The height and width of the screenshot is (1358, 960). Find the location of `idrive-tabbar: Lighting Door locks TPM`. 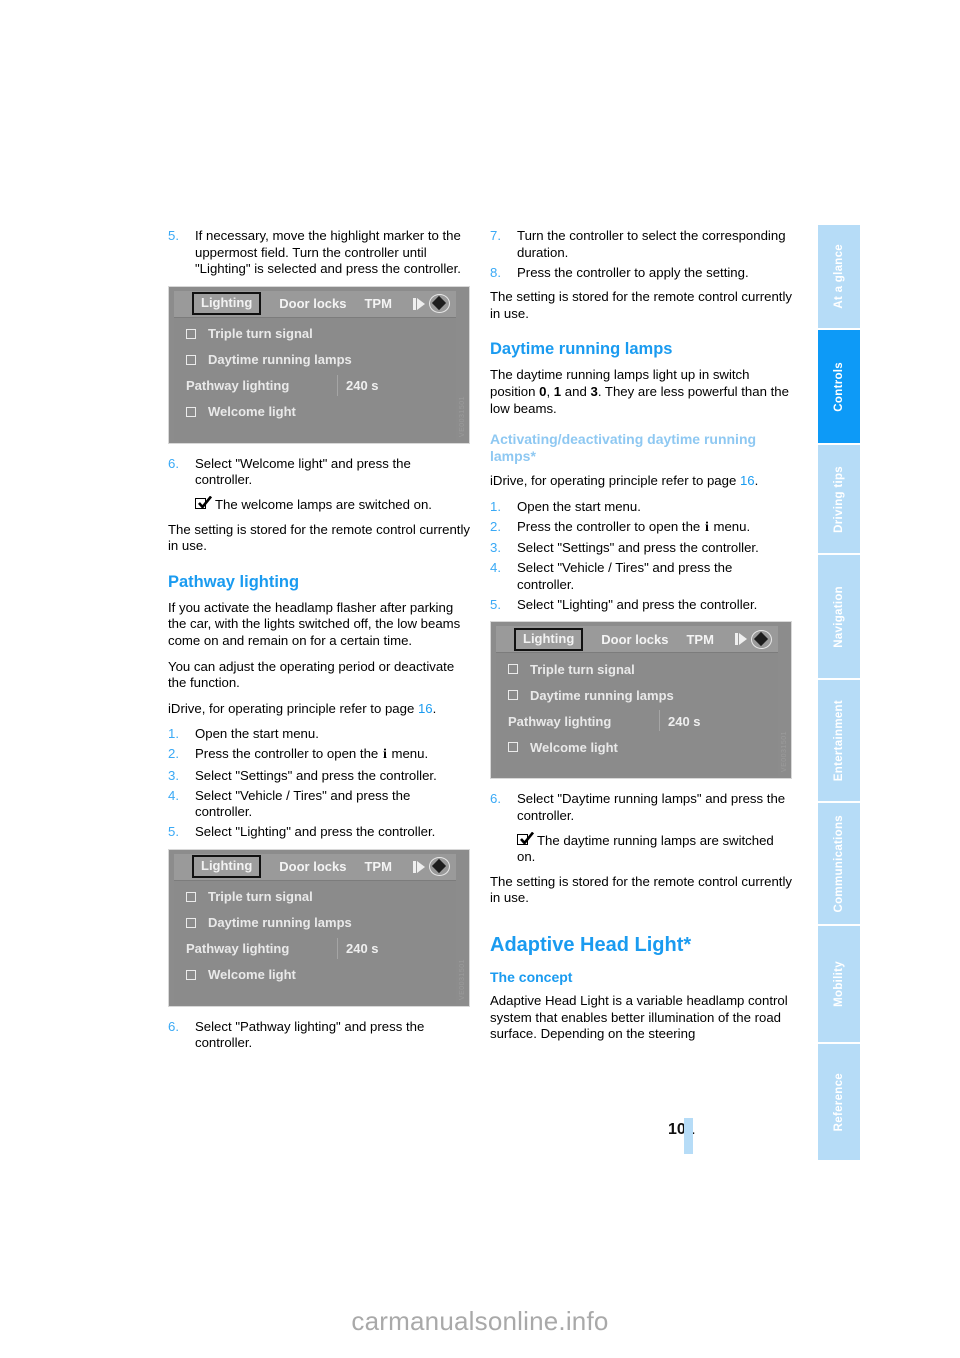

idrive-tabbar: Lighting Door locks TPM is located at coordinates (637, 640).